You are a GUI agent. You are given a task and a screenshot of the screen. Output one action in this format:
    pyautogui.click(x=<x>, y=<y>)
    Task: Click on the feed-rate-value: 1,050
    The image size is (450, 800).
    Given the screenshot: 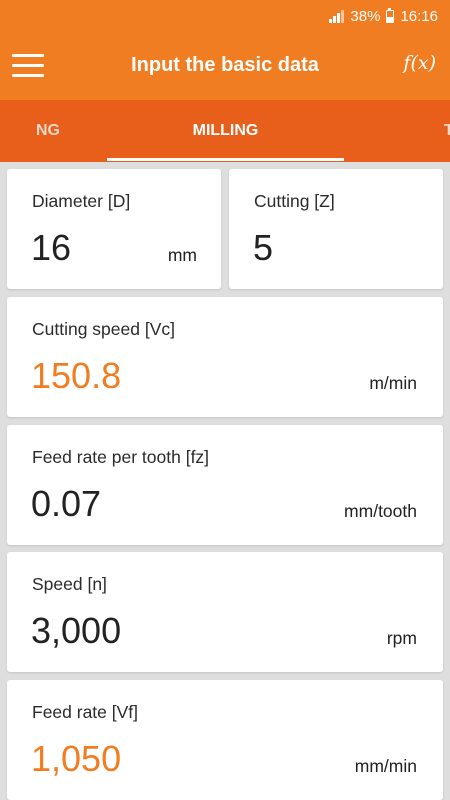 What is the action you would take?
    pyautogui.click(x=76, y=759)
    